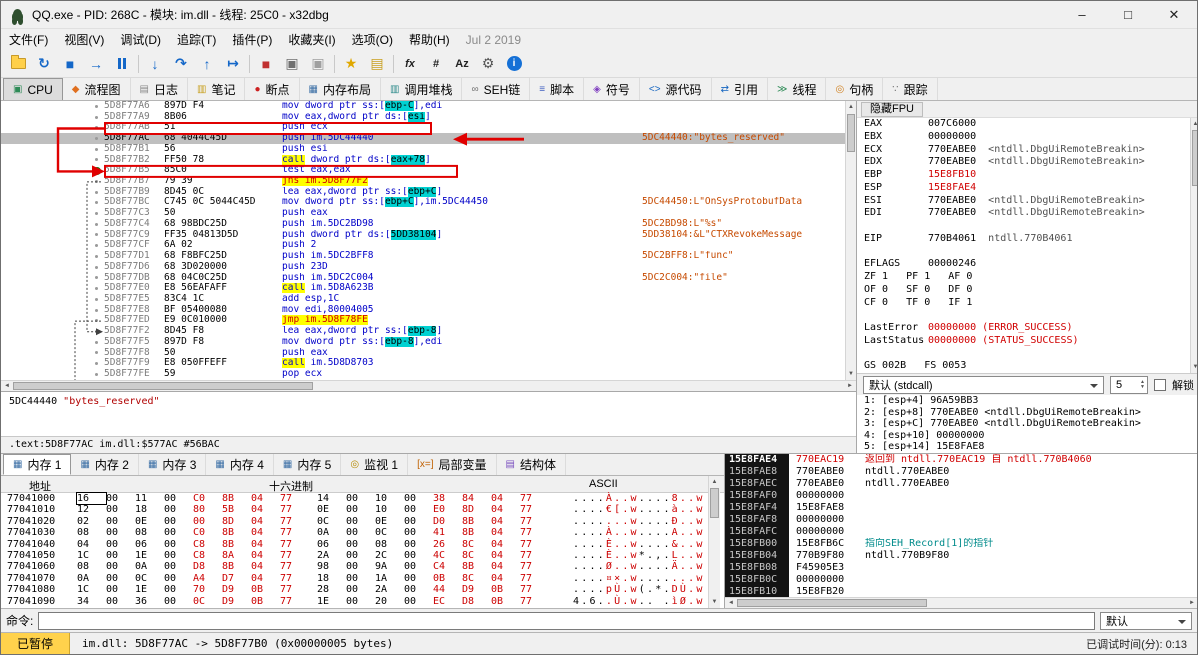  I want to click on disasm-row: 5D8F77FE 59 pop ecx, so click(423, 374).